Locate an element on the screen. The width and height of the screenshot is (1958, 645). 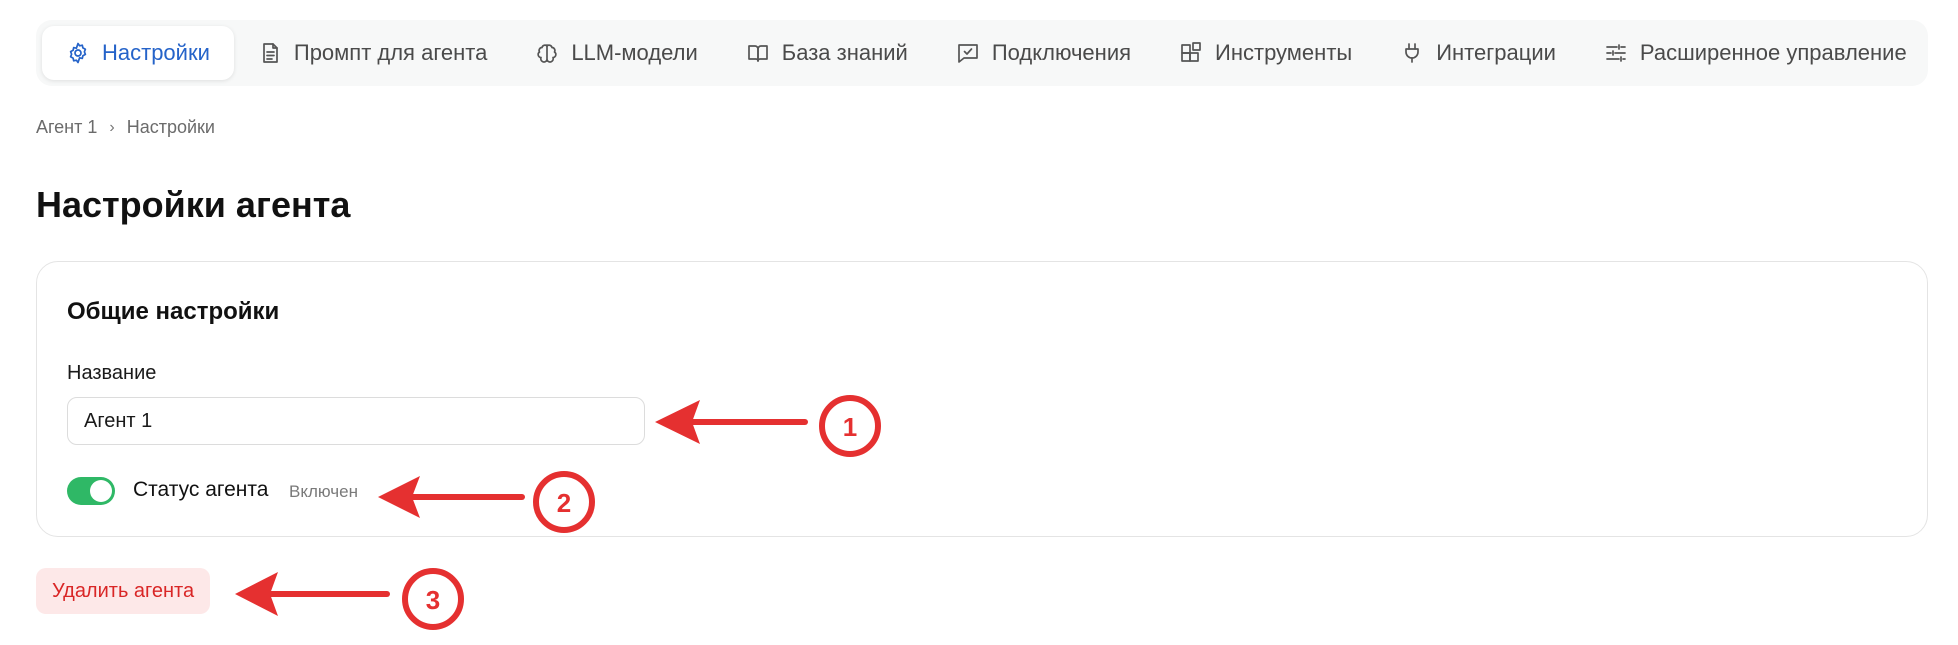
plug-icon is located at coordinates (1412, 53).